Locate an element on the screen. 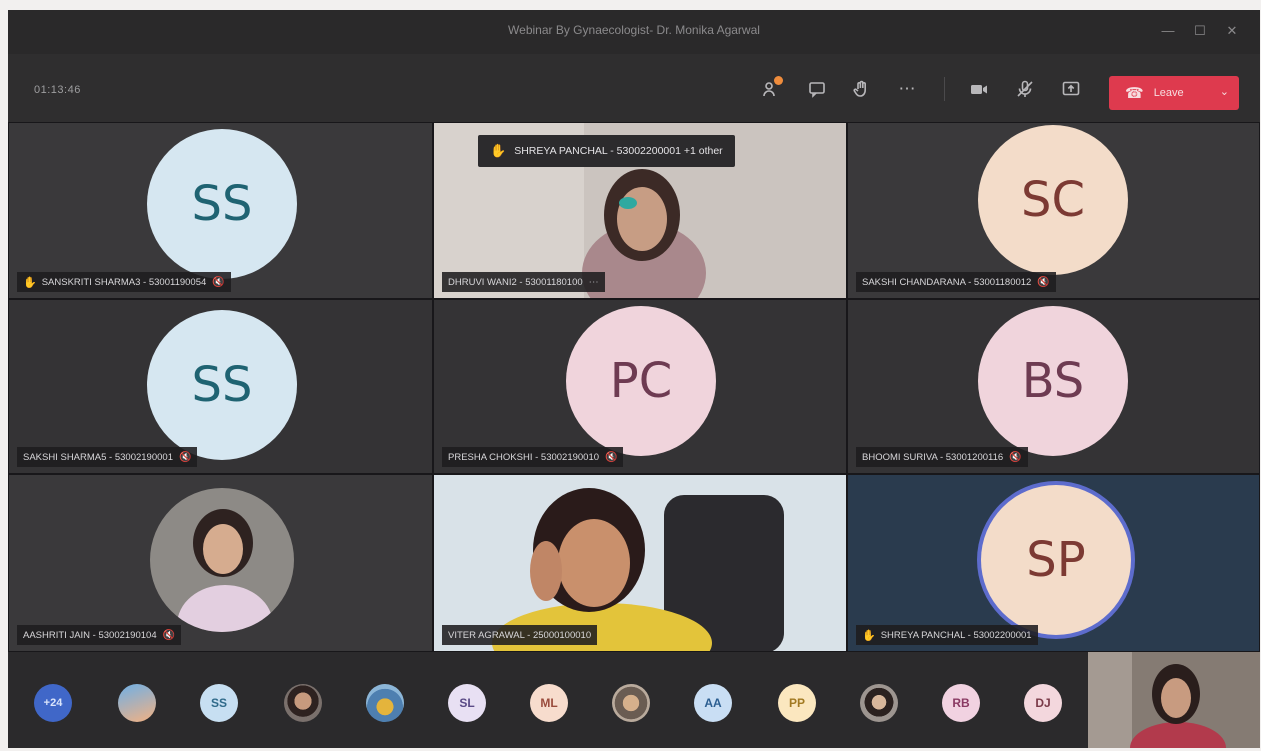  participant-tile-active-speaker: SP ✋ SHREYA PANCHAL - 53002200001 is located at coordinates (1053, 563).